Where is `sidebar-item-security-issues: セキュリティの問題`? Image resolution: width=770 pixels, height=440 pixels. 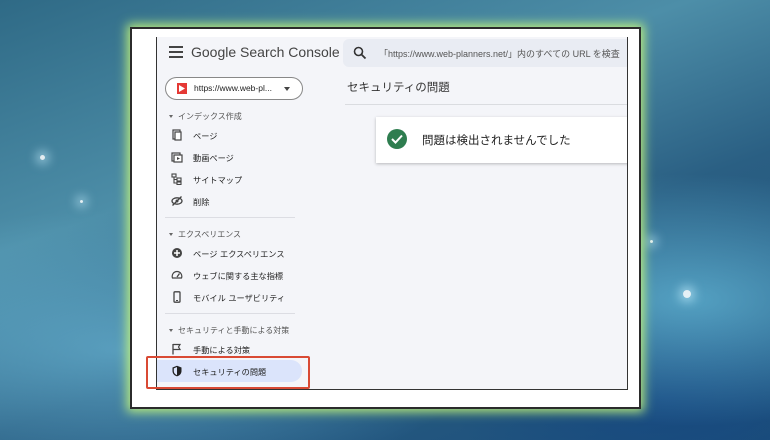
sidebar-item-security-issues: セキュリティの問題 is located at coordinates (232, 371).